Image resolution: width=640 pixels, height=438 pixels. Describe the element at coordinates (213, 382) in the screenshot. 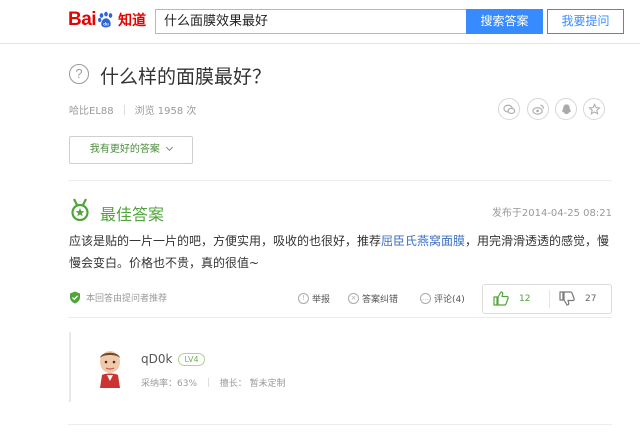

I see `answerer-stats: 采纳率：63% 擅长： 暂未定制` at that location.